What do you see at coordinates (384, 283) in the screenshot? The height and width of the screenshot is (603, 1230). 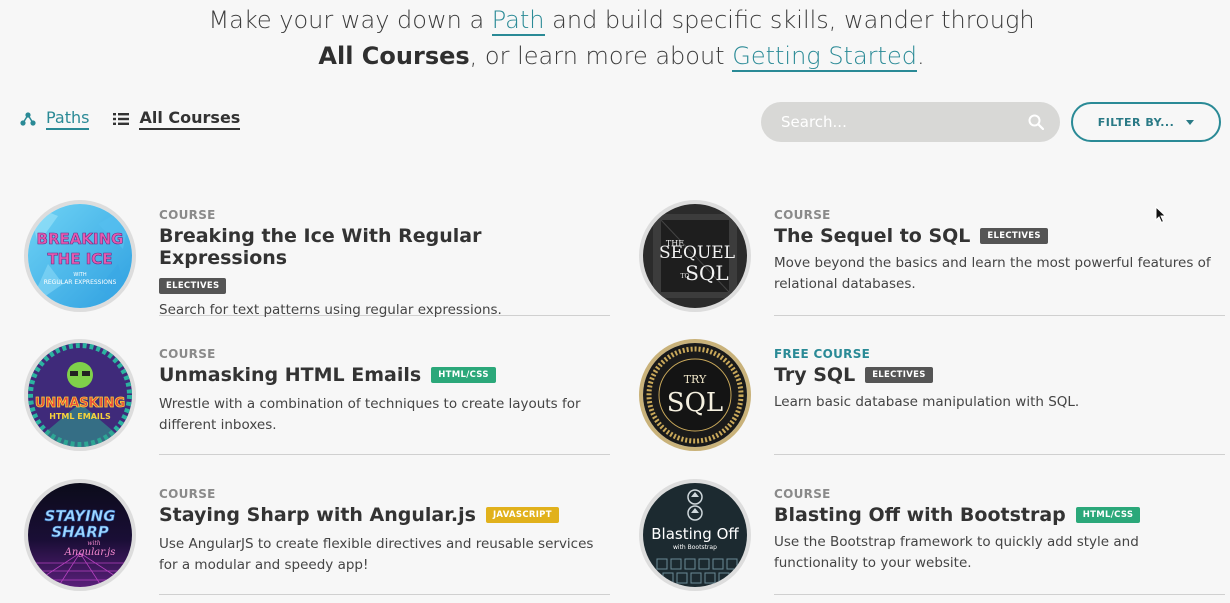 I see `course-badge-row: ELECTIVES` at bounding box center [384, 283].